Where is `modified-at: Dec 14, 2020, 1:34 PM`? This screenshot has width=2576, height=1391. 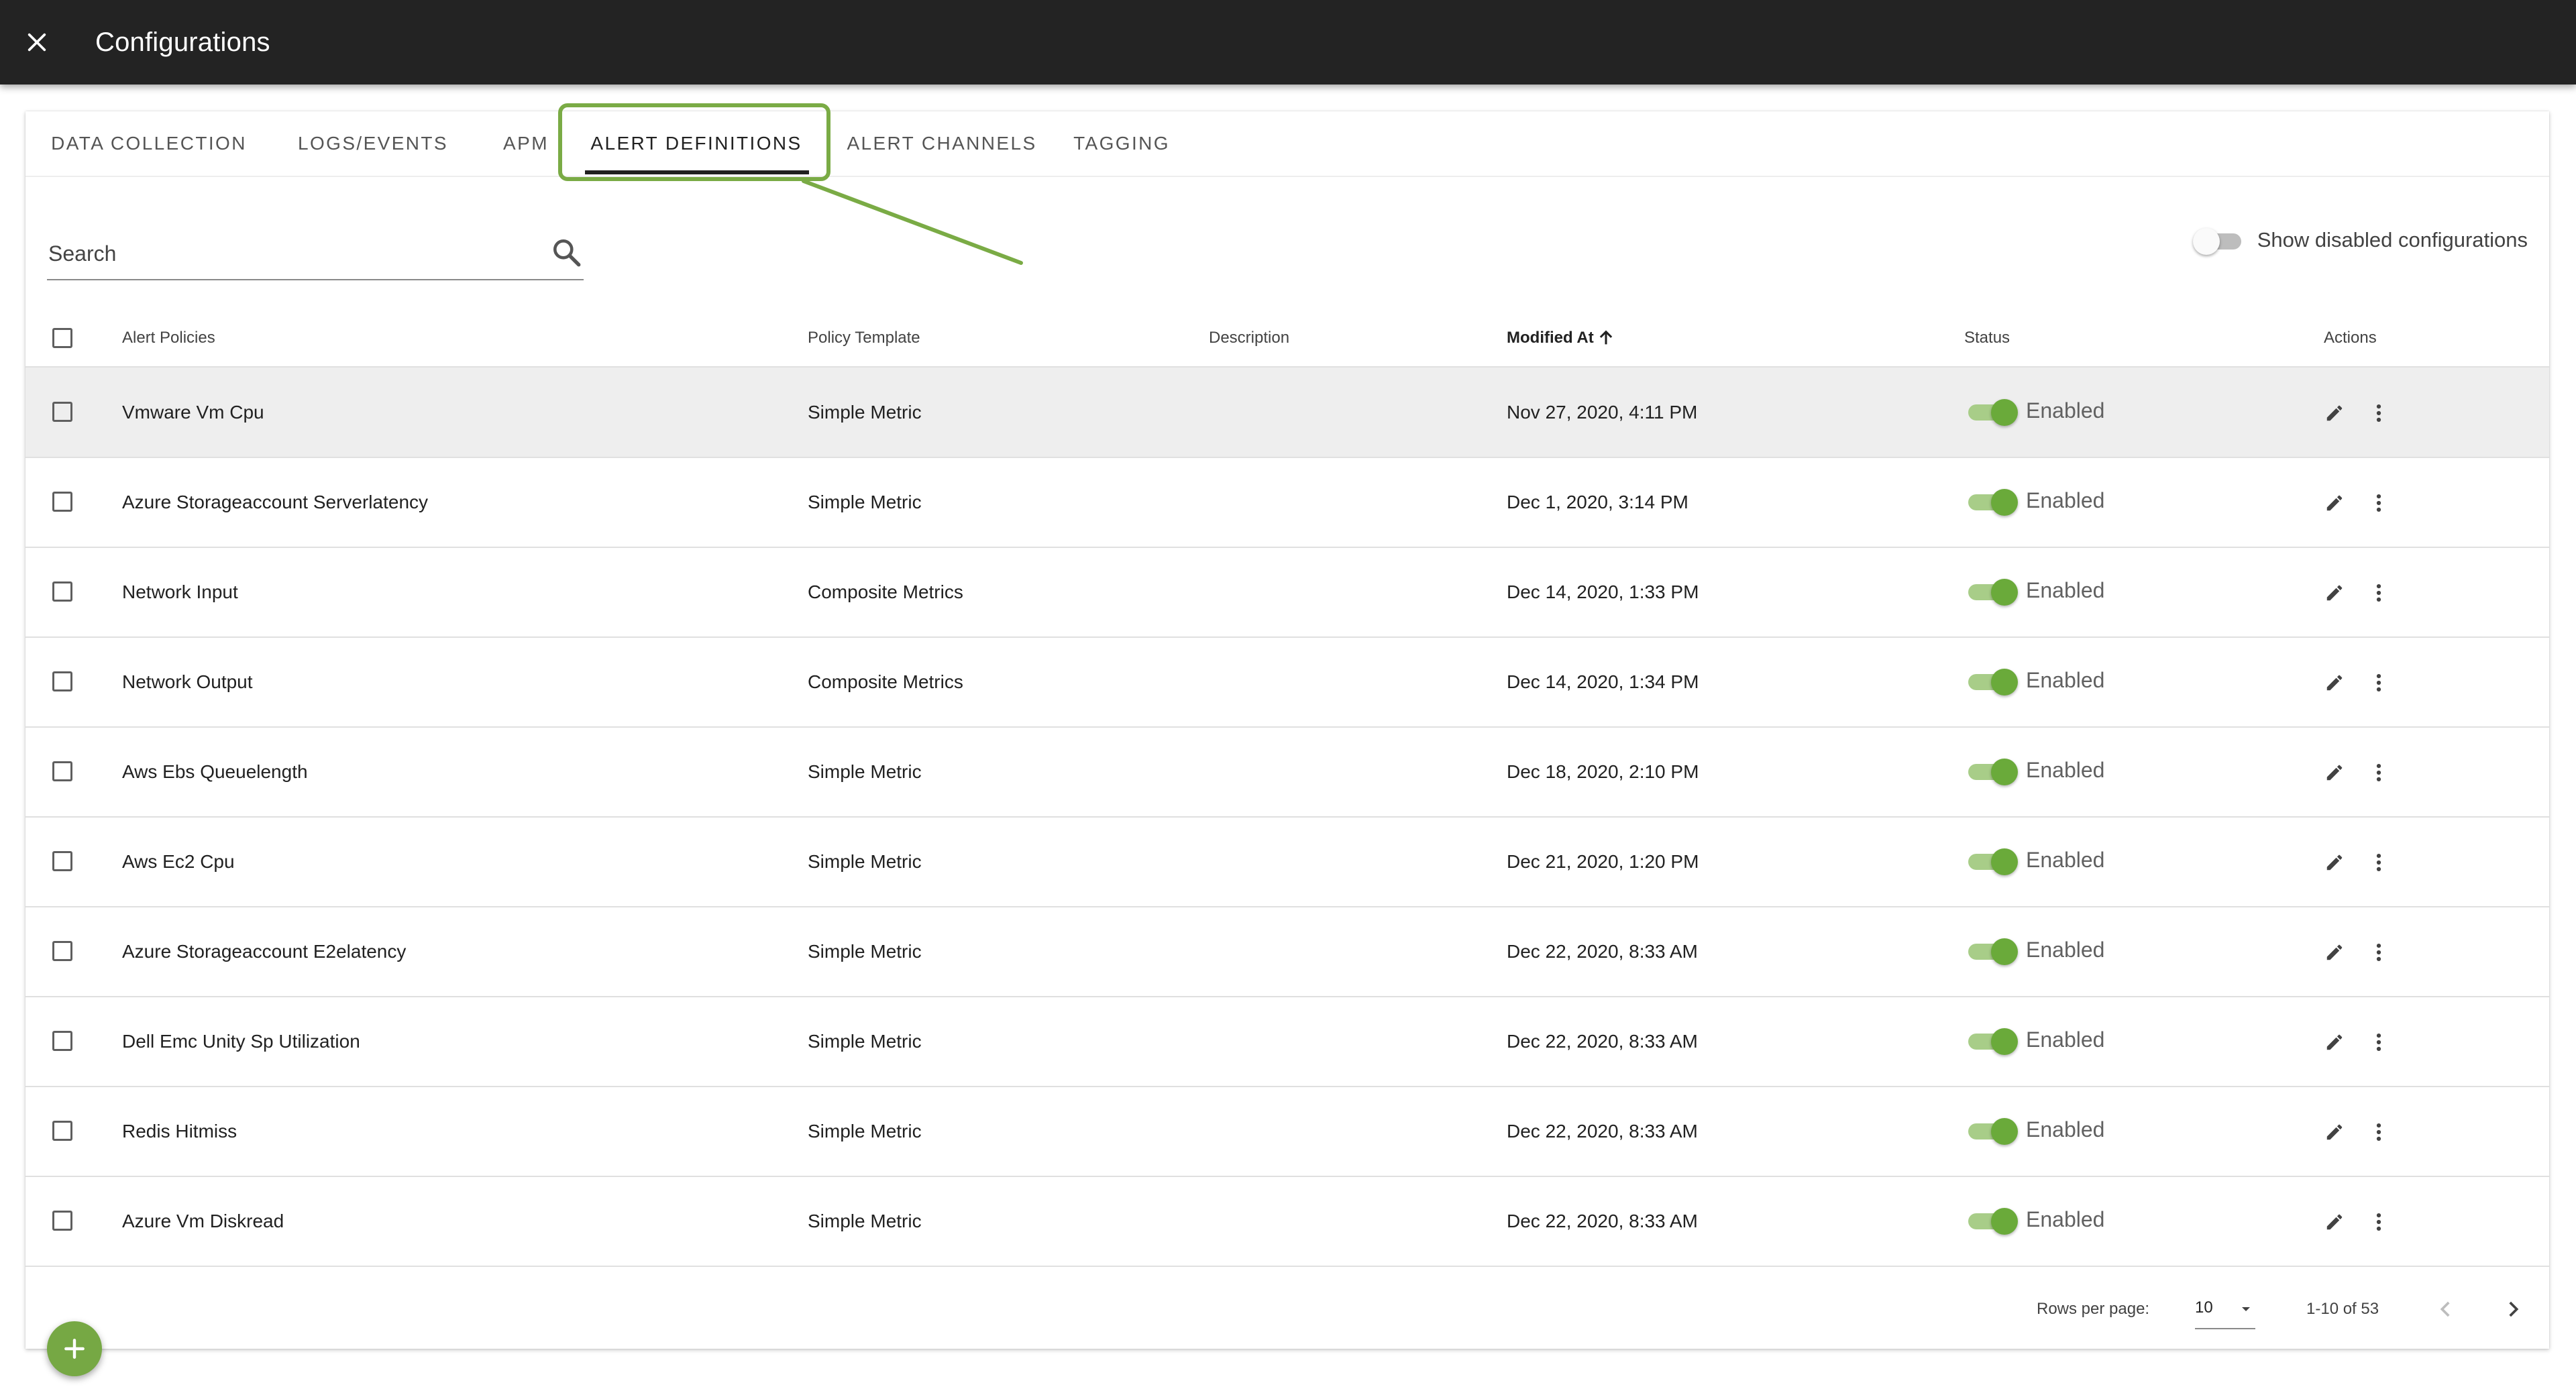
modified-at: Dec 14, 2020, 1:34 PM is located at coordinates (1603, 682).